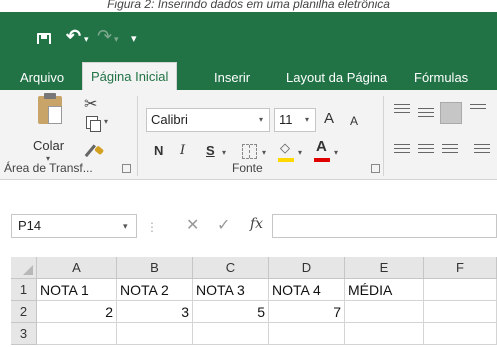 The width and height of the screenshot is (497, 347). What do you see at coordinates (90, 104) in the screenshot?
I see `cut-icon: ✂` at bounding box center [90, 104].